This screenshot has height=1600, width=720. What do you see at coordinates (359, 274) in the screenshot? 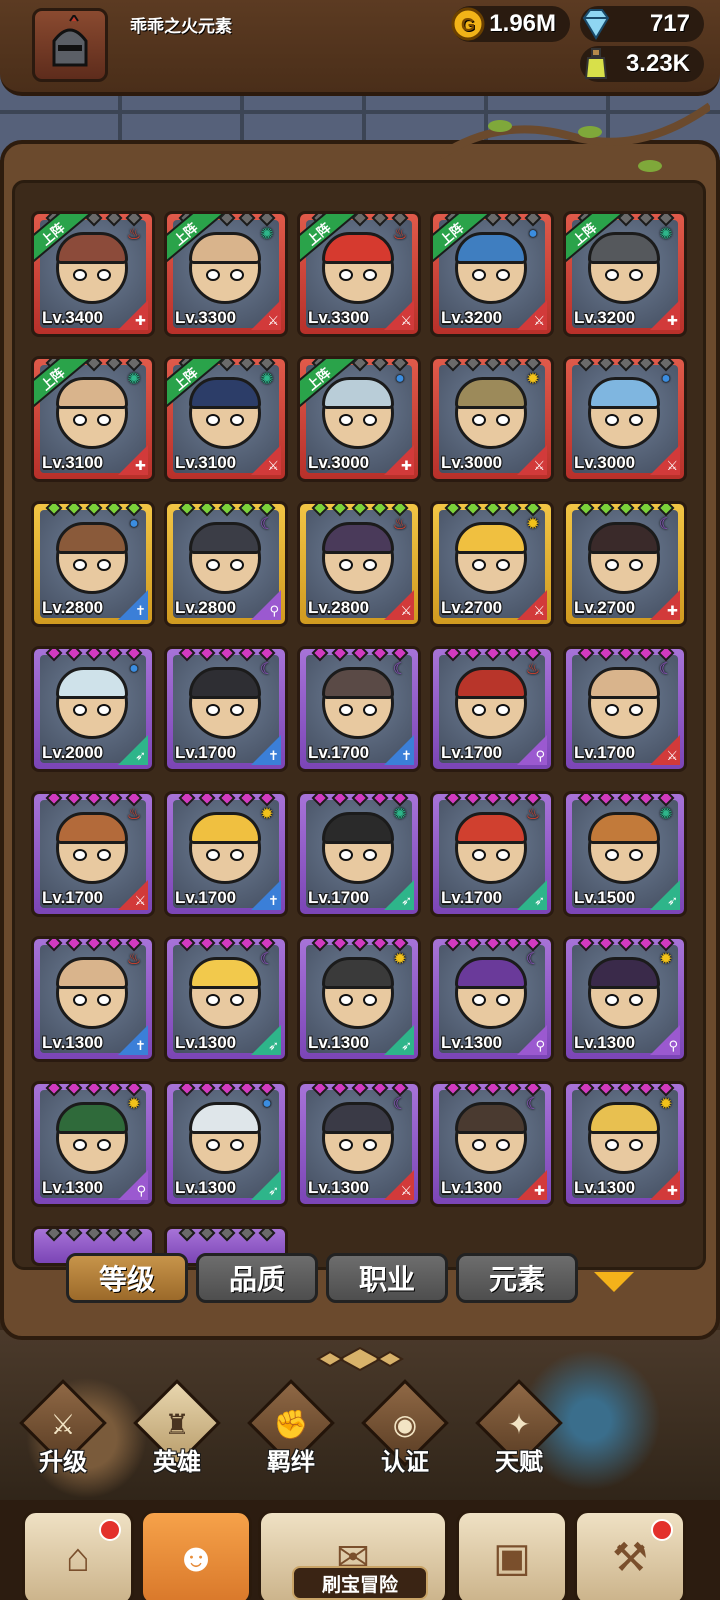
I see `hero-card: 上阵 ♨ ⚔ Lv.3300` at bounding box center [359, 274].